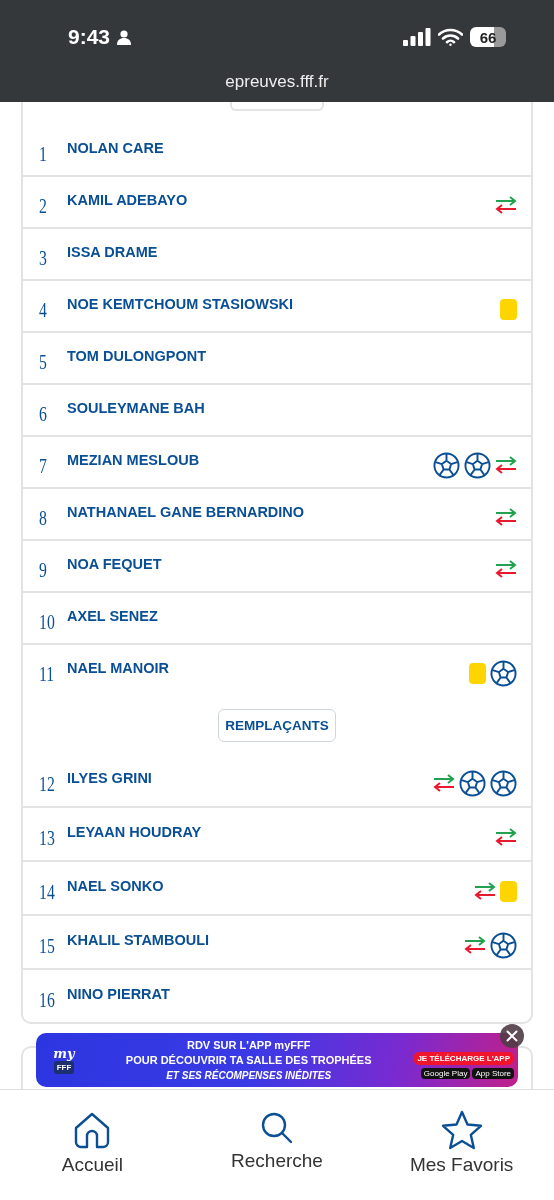 The image size is (554, 1200). I want to click on url-text: epreuves.fff.fr, so click(277, 82).